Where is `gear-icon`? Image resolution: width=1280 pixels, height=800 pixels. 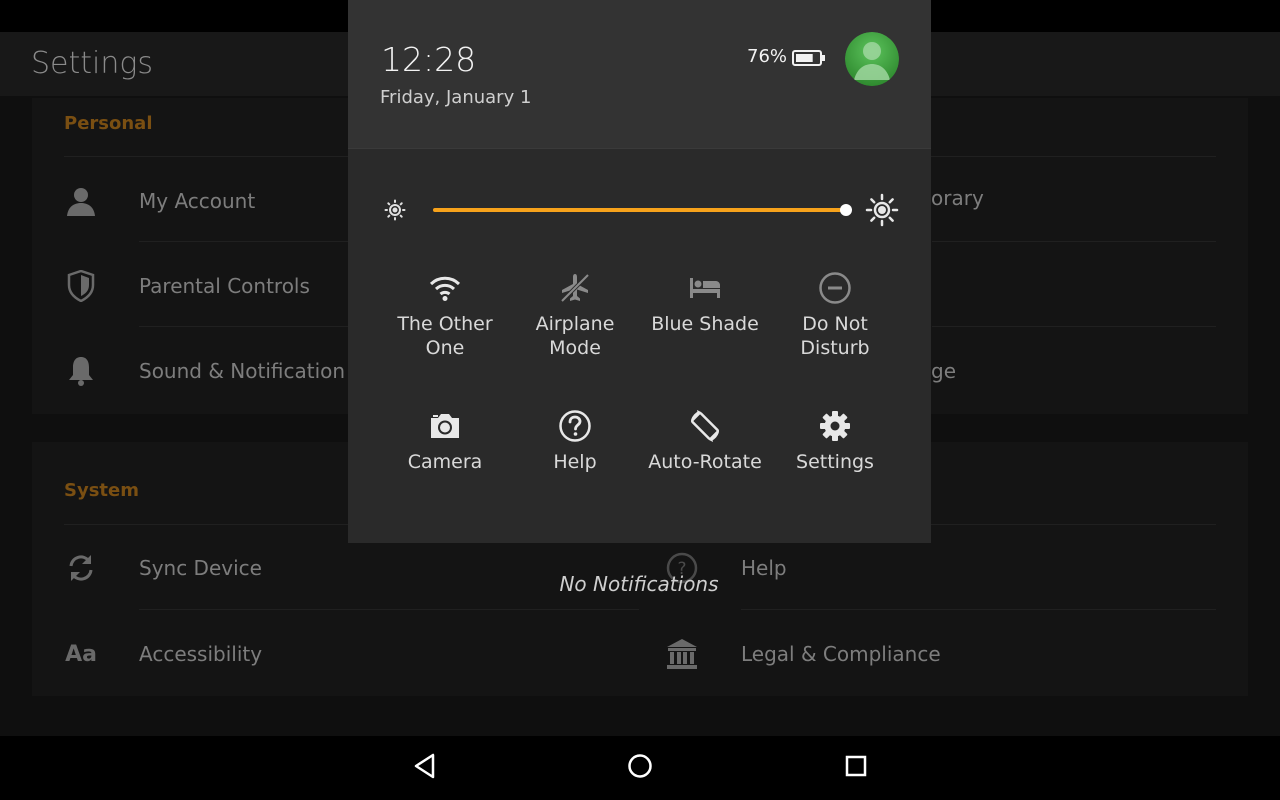
gear-icon is located at coordinates (835, 426).